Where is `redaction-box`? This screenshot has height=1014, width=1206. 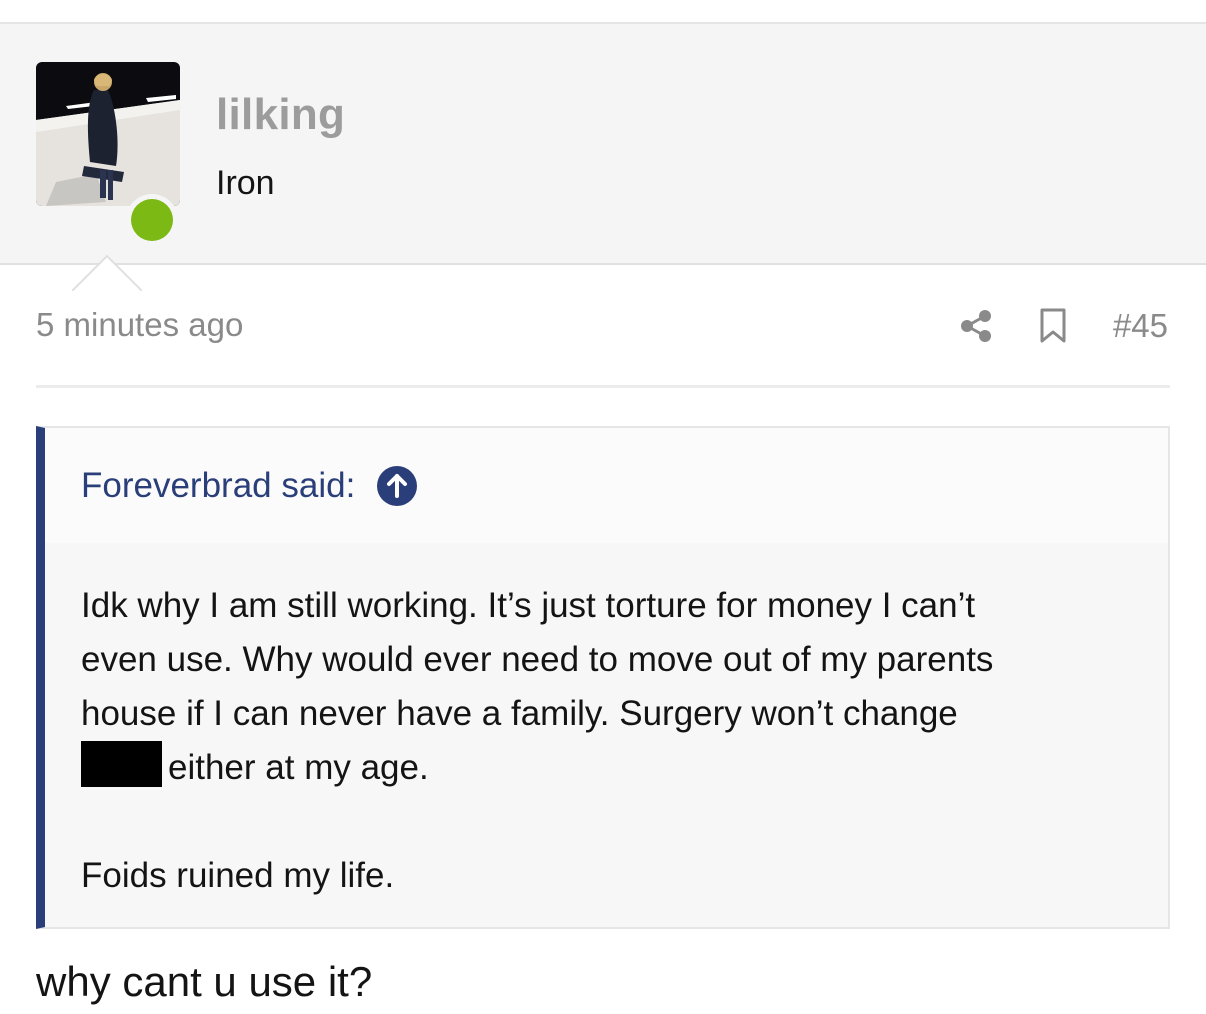
redaction-box is located at coordinates (121, 764).